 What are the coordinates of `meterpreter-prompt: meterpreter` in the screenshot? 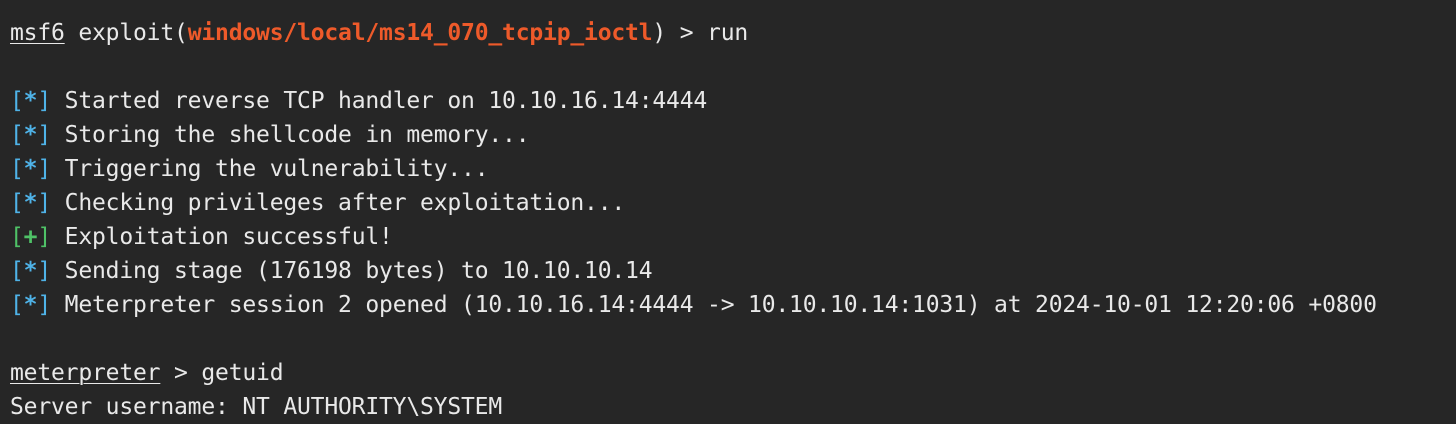 It's located at (85, 373).